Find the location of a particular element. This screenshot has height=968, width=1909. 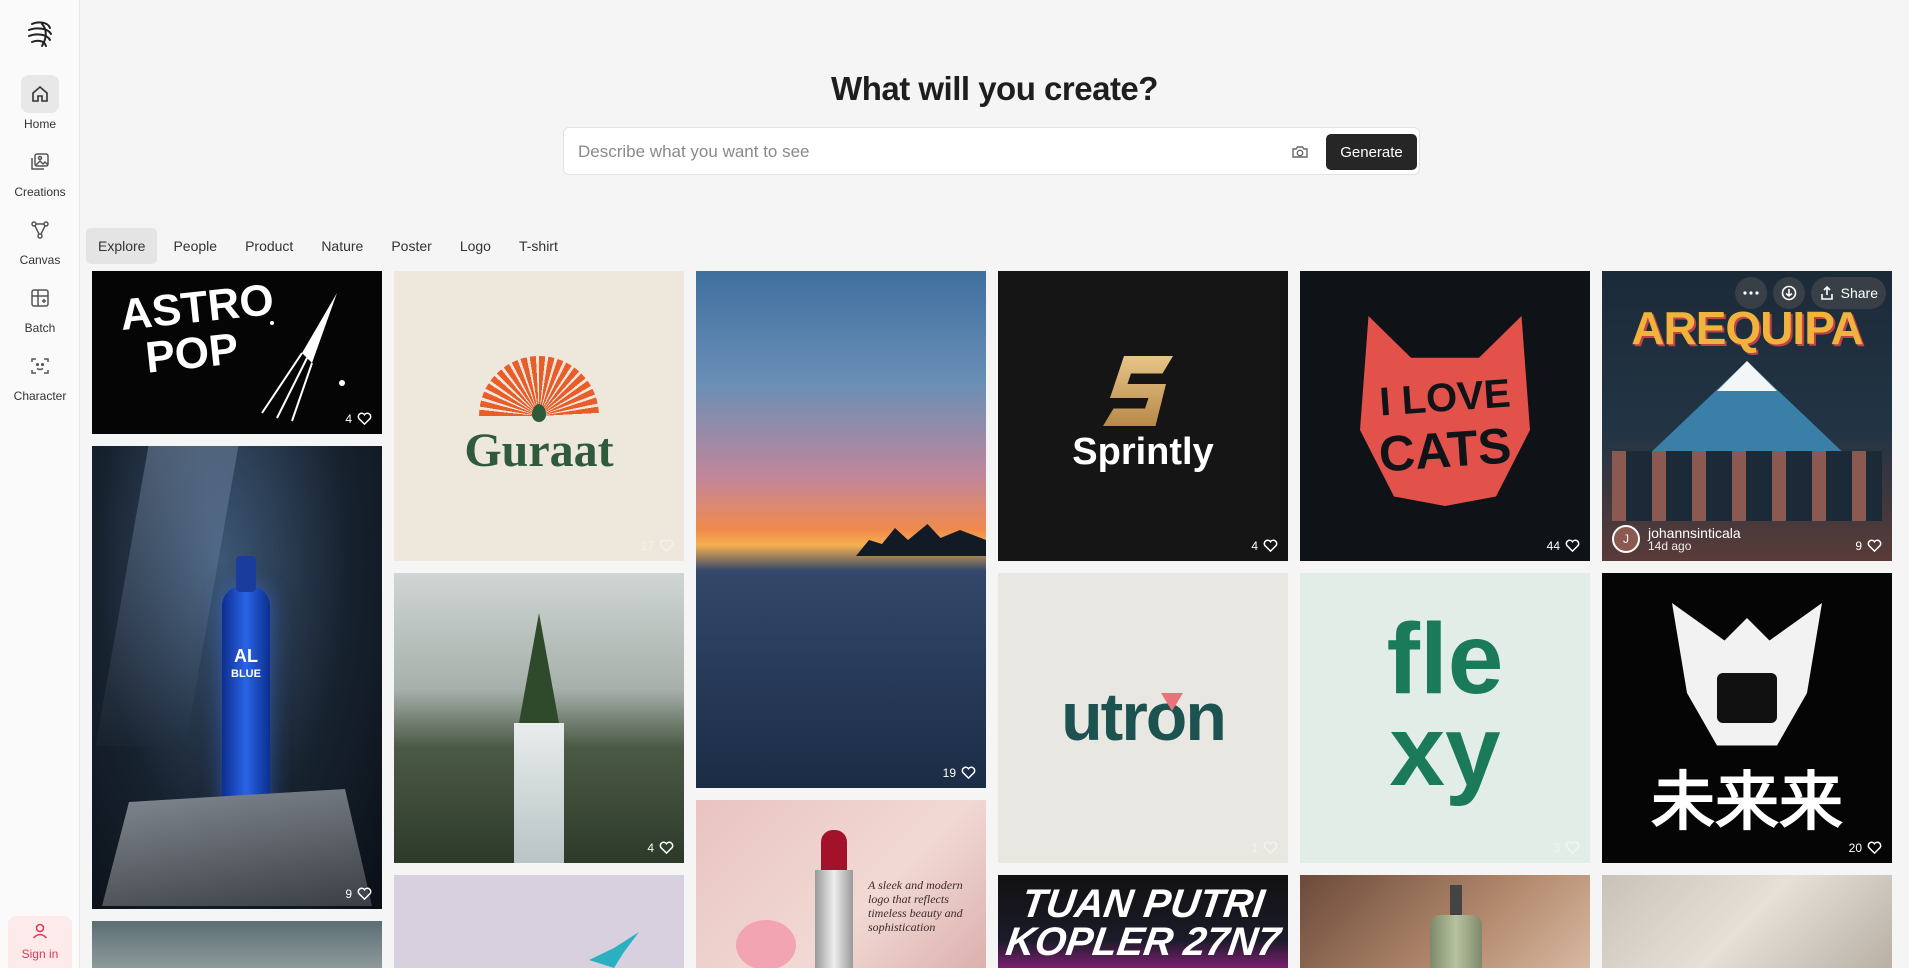

sidebar-item-home: Home is located at coordinates (40, 103).